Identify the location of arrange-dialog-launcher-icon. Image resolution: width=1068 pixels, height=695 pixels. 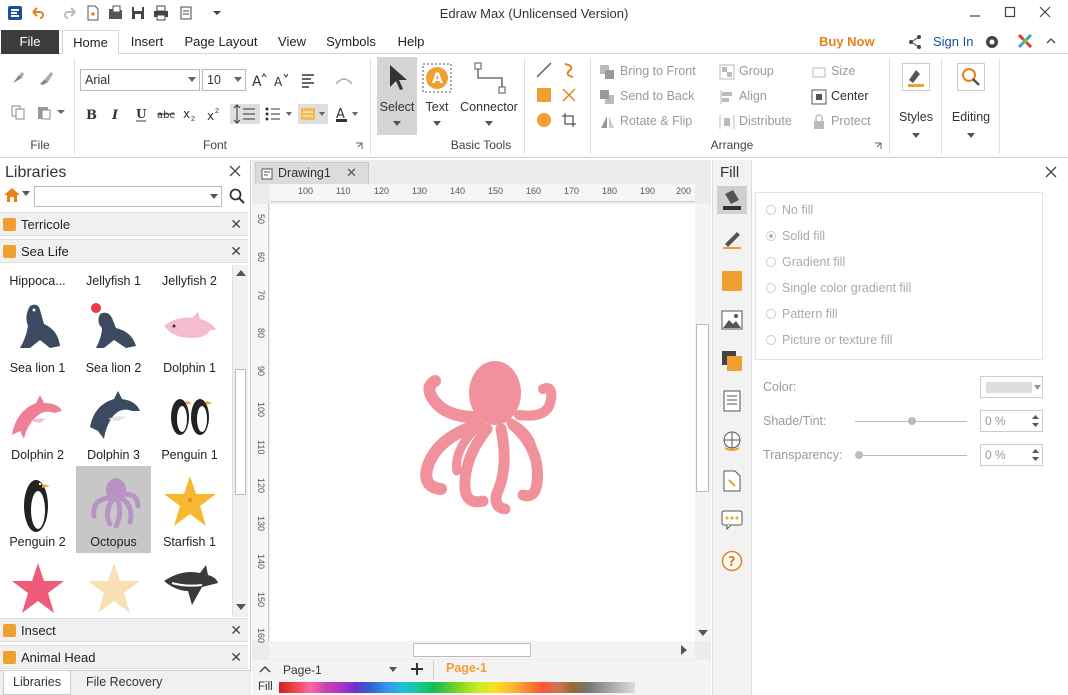
(878, 146).